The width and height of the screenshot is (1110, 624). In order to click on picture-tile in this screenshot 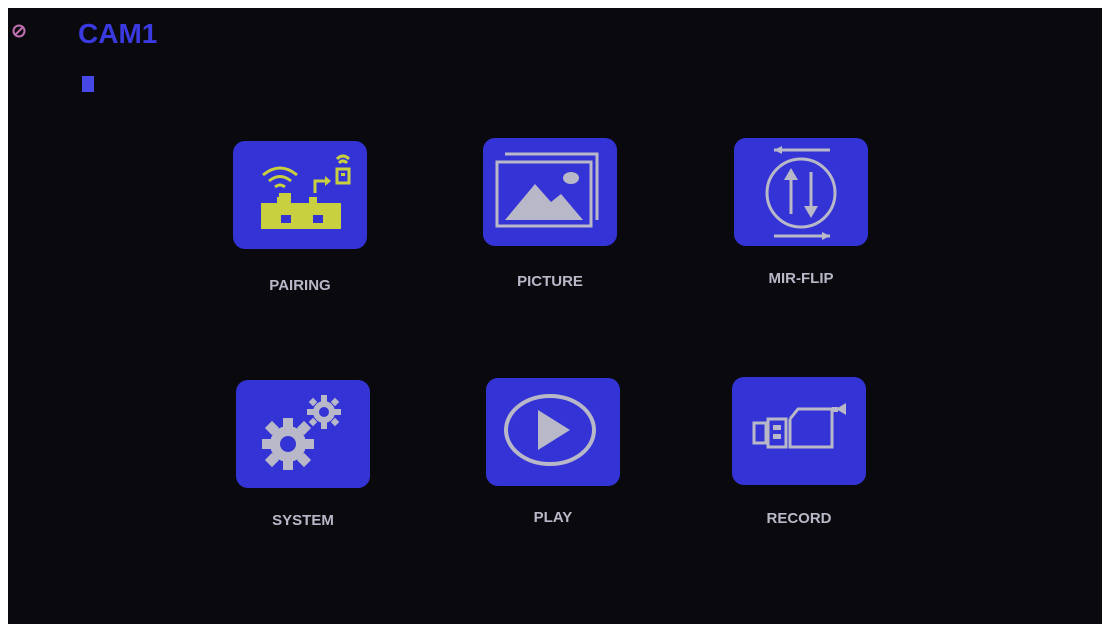, I will do `click(550, 192)`.